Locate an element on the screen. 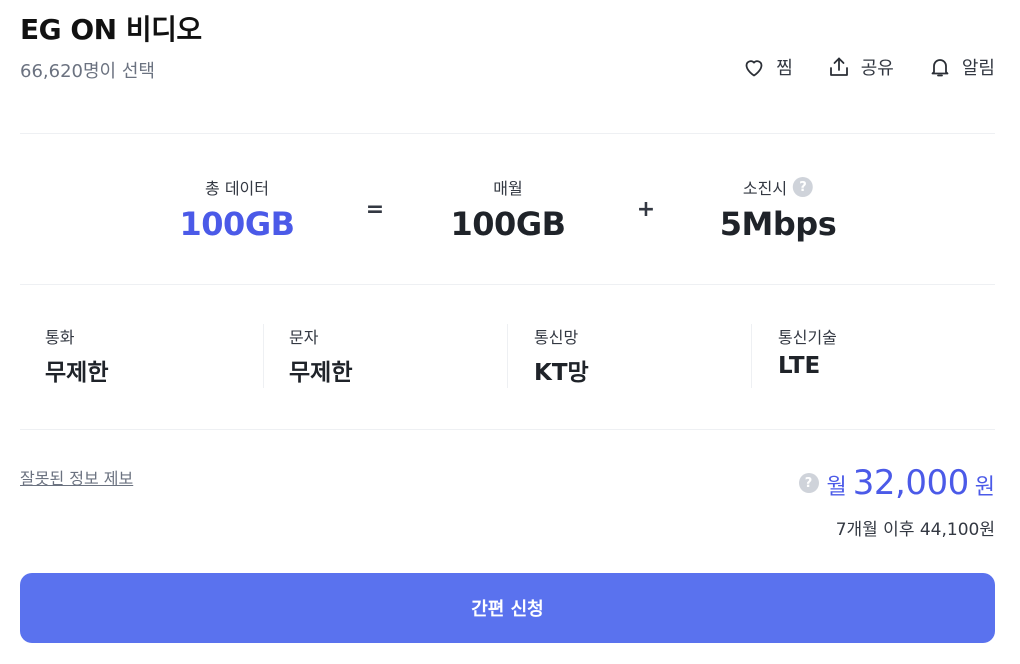 The width and height of the screenshot is (1020, 664). price-prefix: 월 is located at coordinates (836, 487).